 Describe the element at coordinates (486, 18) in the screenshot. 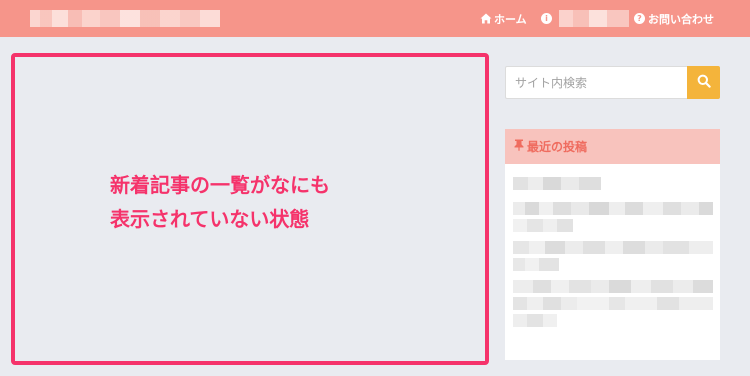

I see `home-icon` at that location.